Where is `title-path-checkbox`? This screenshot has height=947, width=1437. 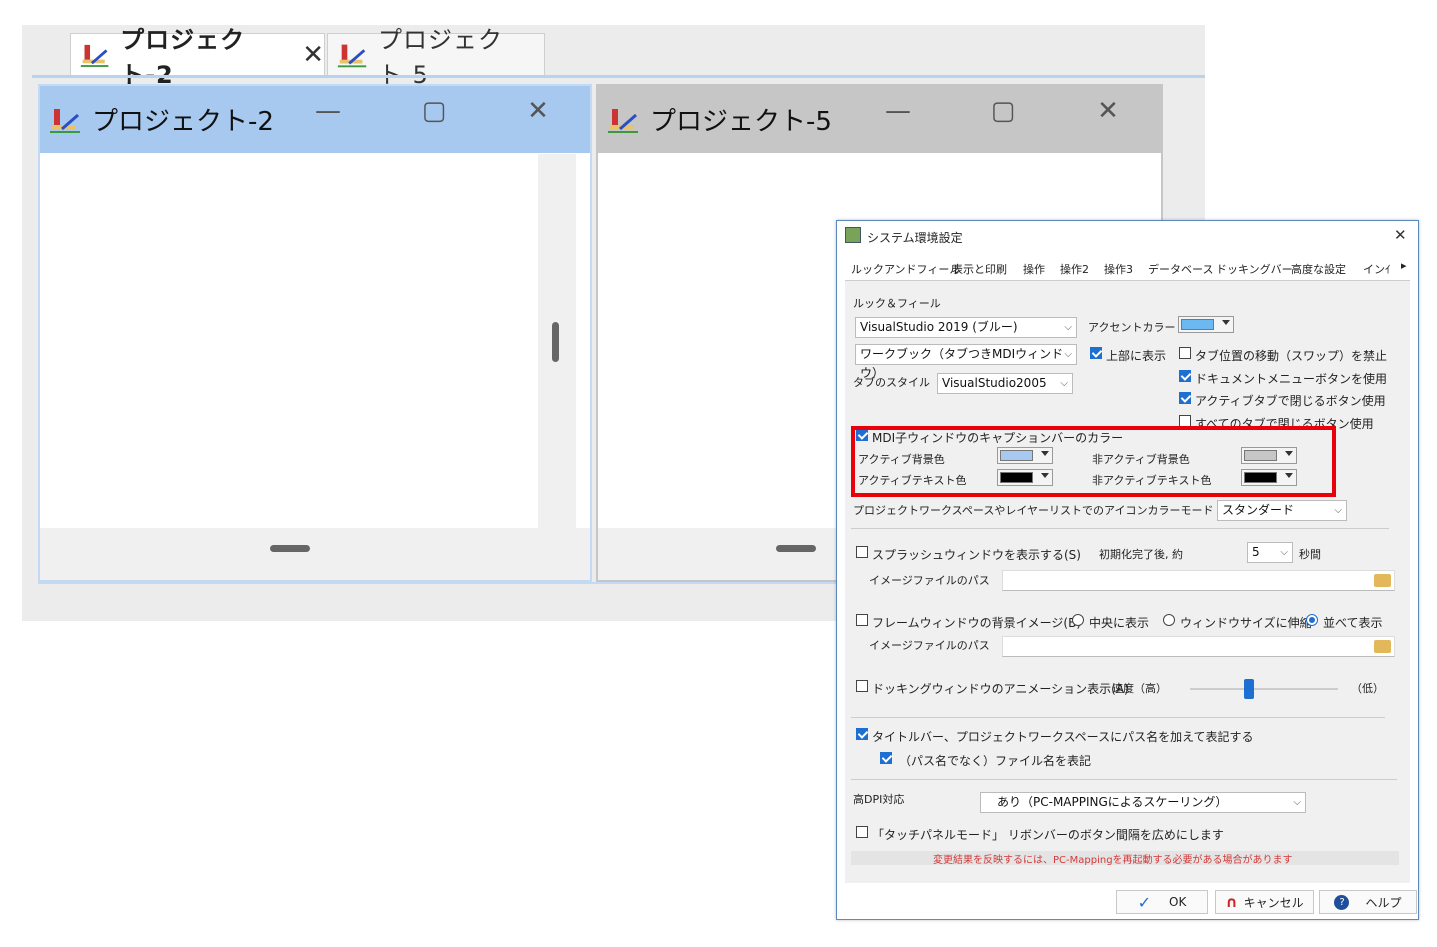 title-path-checkbox is located at coordinates (862, 734).